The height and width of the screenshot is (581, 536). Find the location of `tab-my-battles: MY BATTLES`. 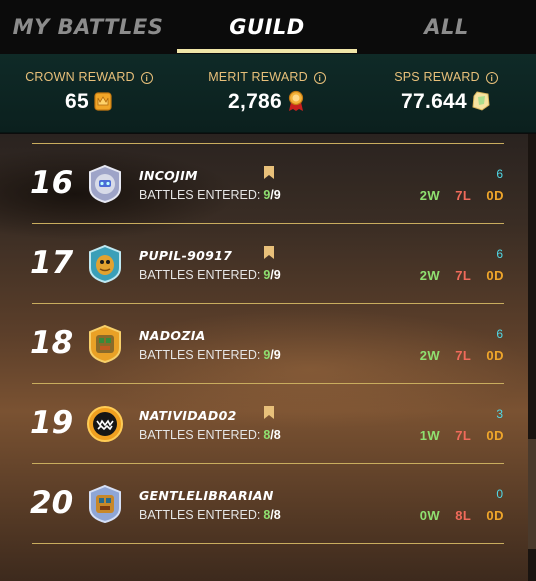

tab-my-battles: MY BATTLES is located at coordinates (88, 27).